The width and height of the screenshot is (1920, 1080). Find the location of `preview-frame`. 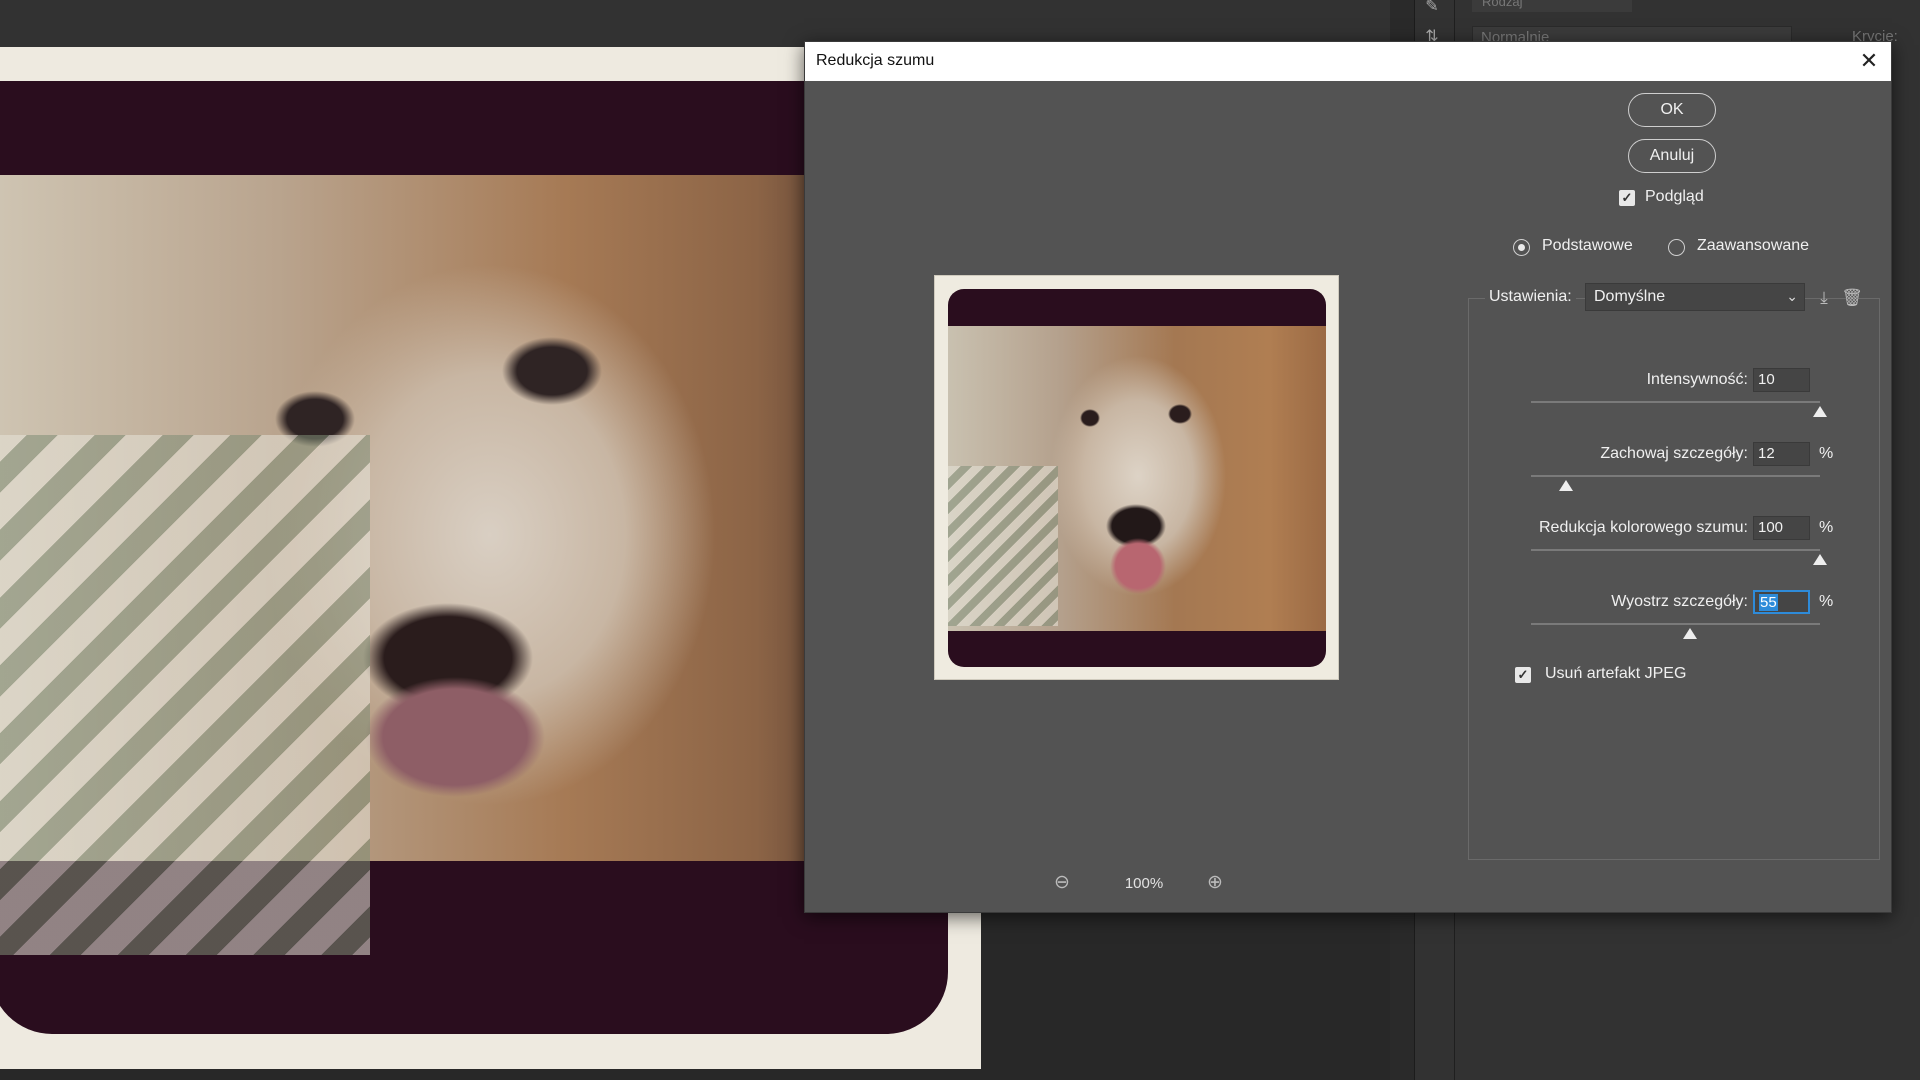

preview-frame is located at coordinates (1137, 478).